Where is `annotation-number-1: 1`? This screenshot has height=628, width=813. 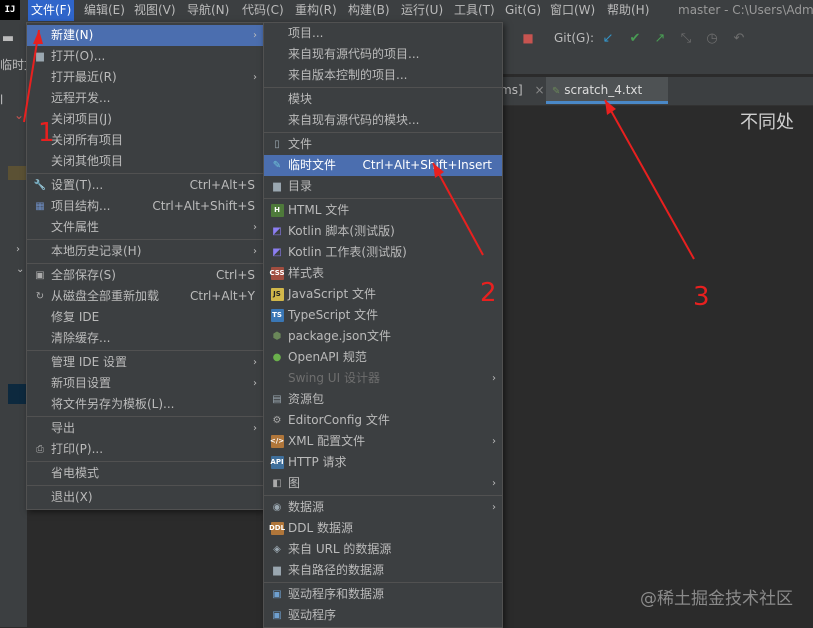
annotation-number-1: 1 is located at coordinates (46, 133).